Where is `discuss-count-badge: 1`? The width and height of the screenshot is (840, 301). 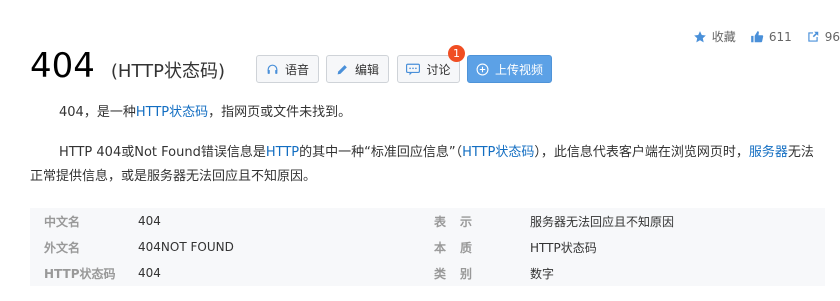
discuss-count-badge: 1 is located at coordinates (456, 53).